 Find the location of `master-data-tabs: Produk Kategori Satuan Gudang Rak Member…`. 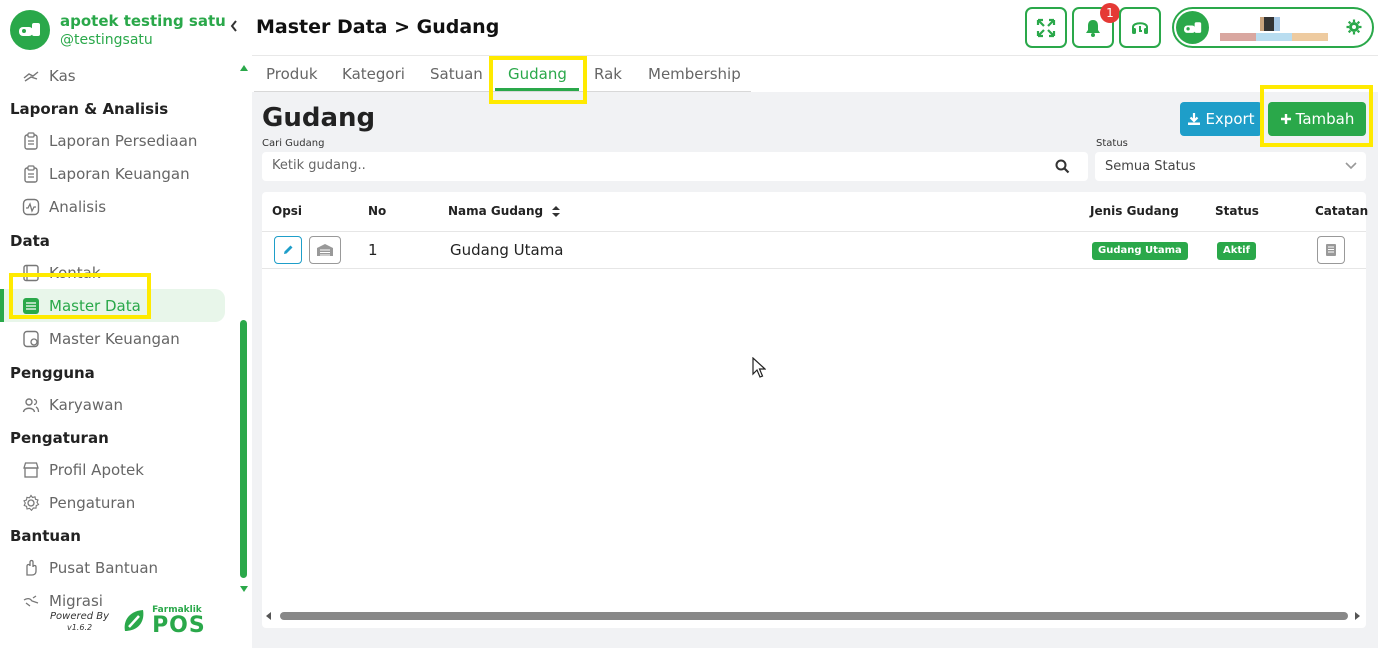

master-data-tabs: Produk Kategori Satuan Gudang Rak Member… is located at coordinates (815, 74).